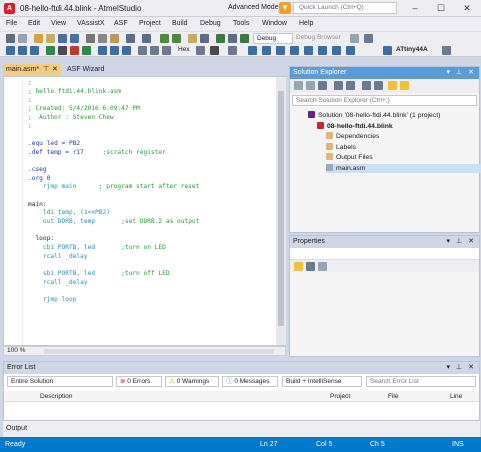  What do you see at coordinates (340, 396) in the screenshot?
I see `column-project: Project` at bounding box center [340, 396].